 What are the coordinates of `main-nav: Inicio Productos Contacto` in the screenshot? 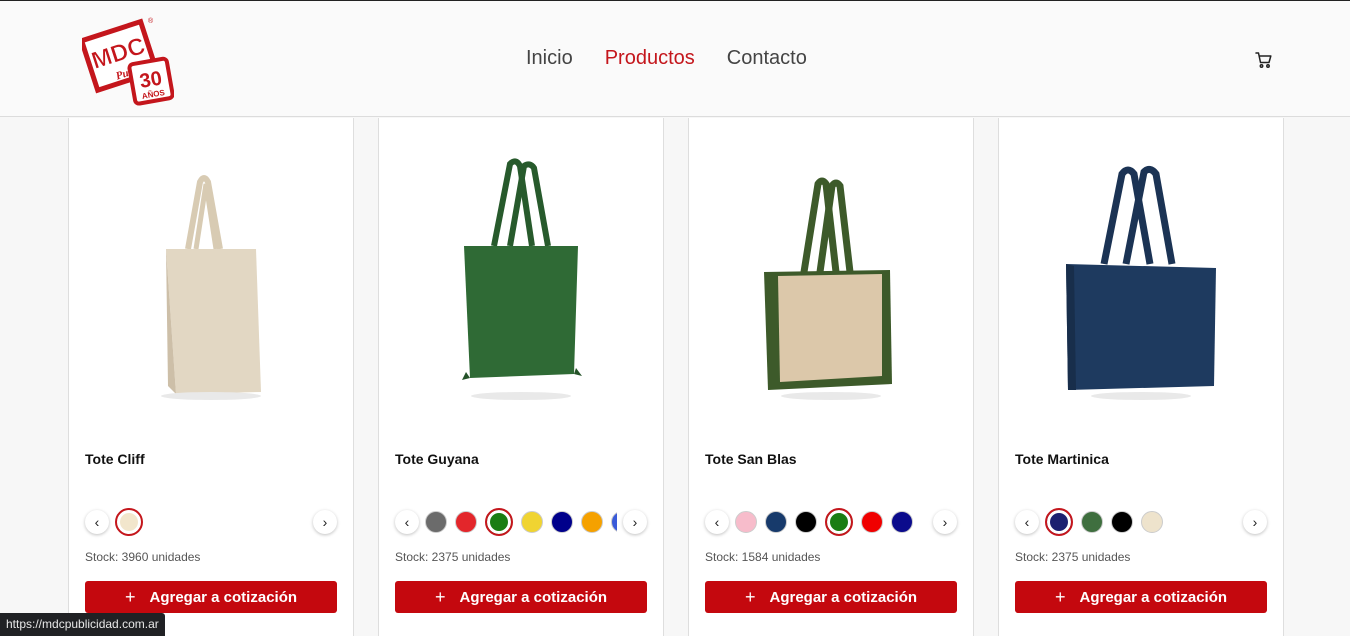 It's located at (666, 58).